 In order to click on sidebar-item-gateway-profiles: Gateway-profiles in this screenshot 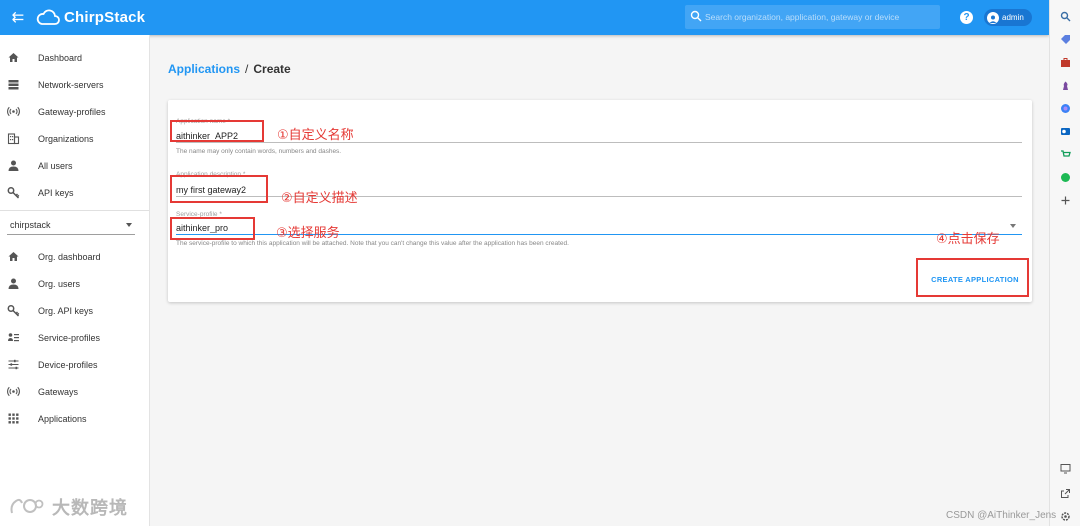, I will do `click(75, 111)`.